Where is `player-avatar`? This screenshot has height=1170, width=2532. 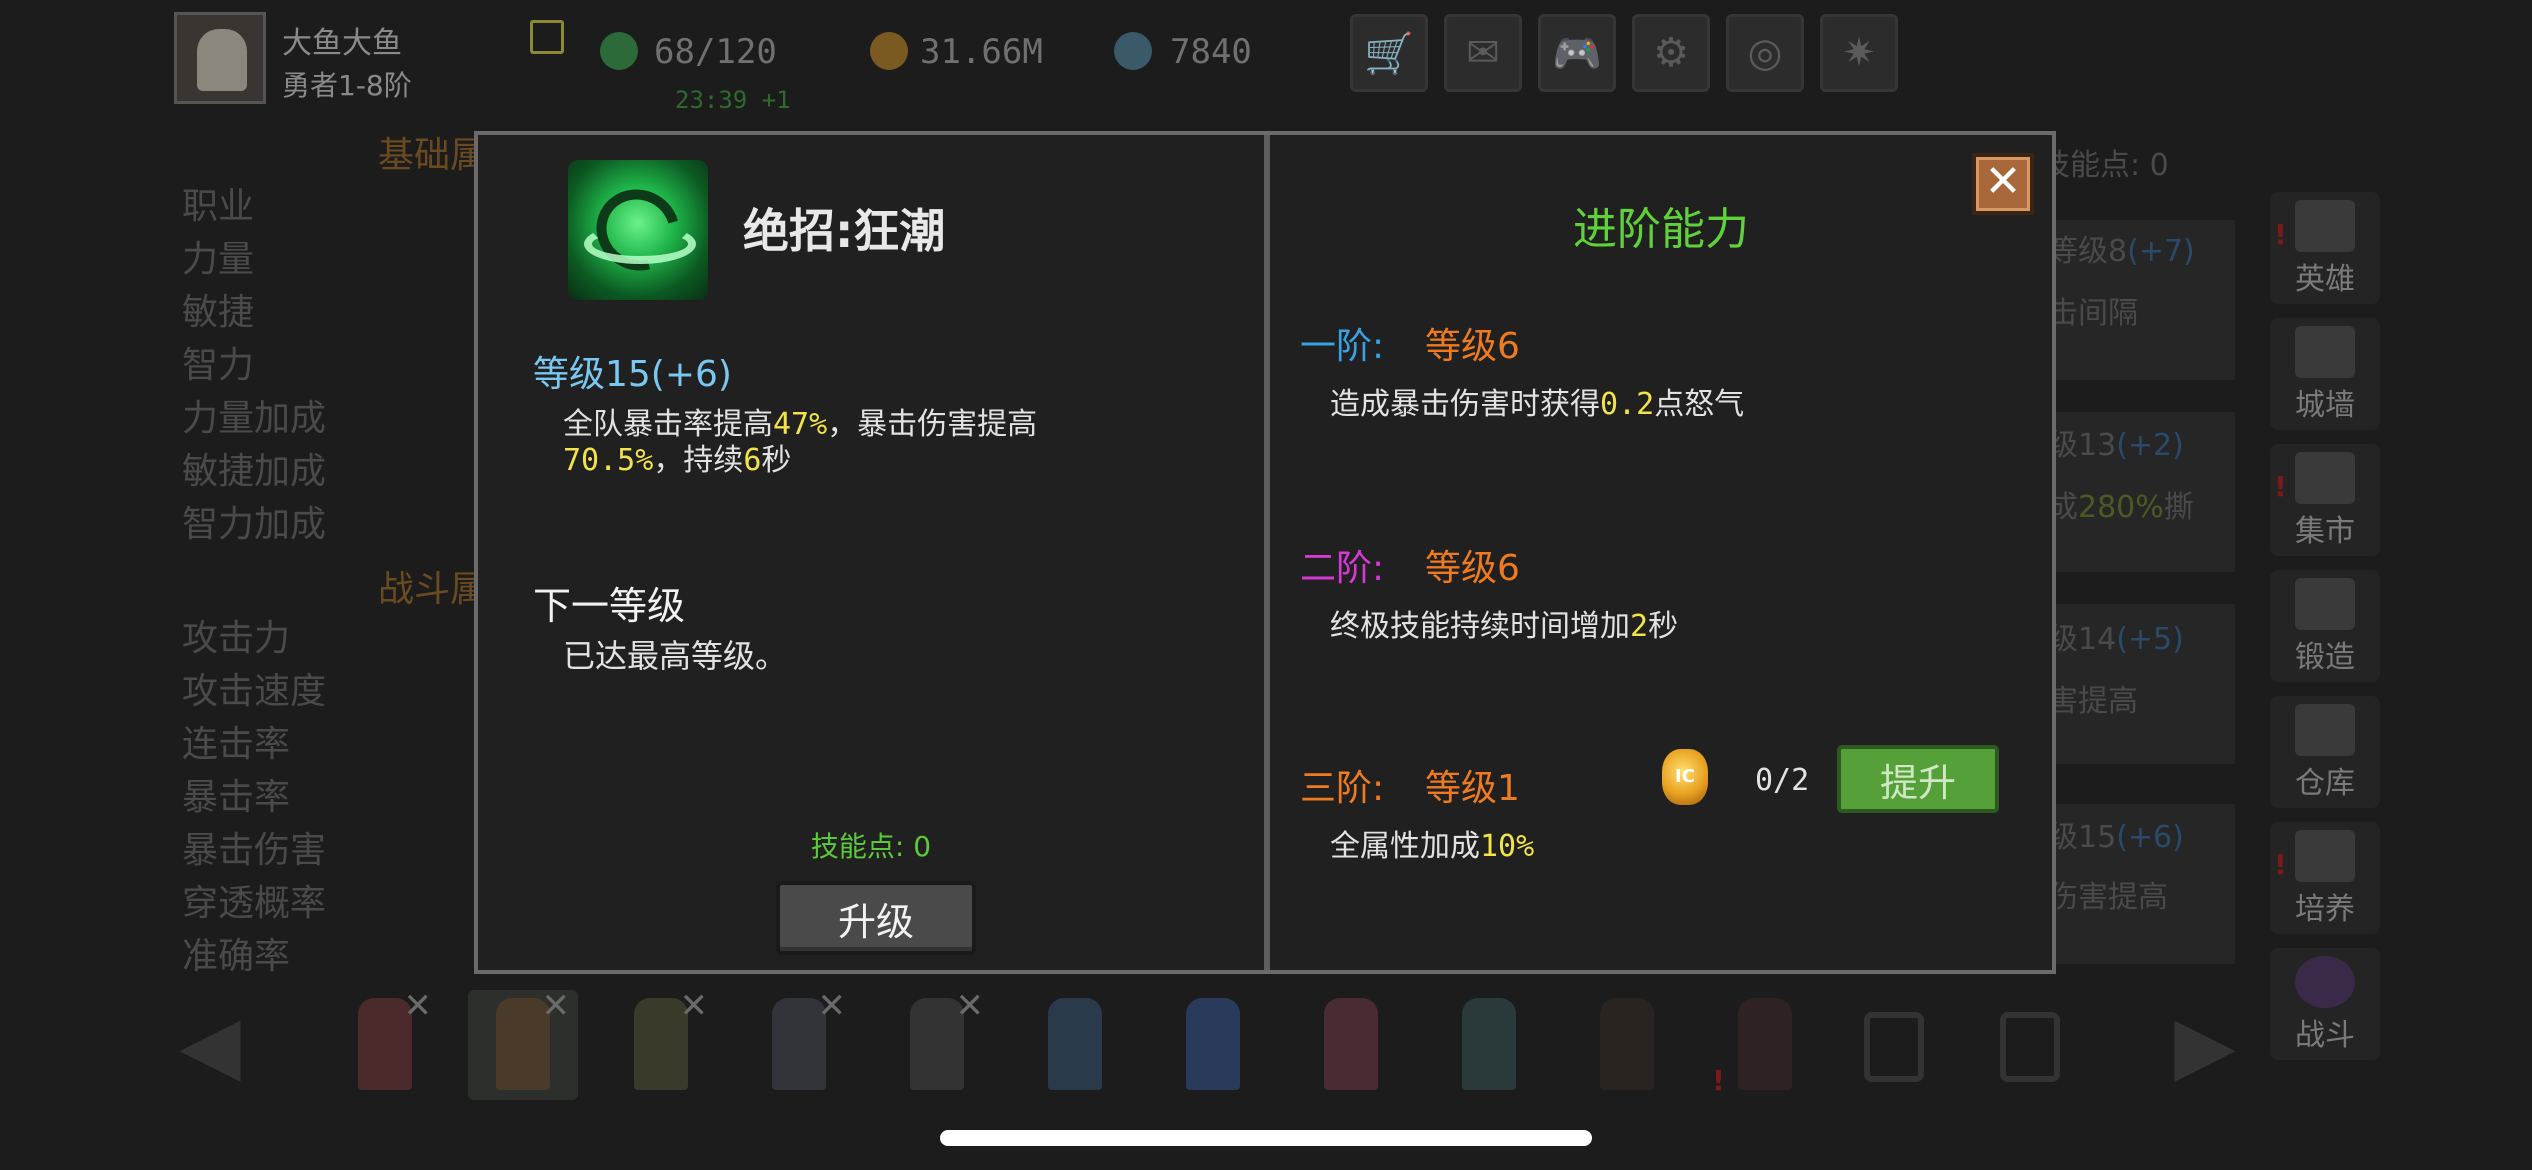 player-avatar is located at coordinates (220, 58).